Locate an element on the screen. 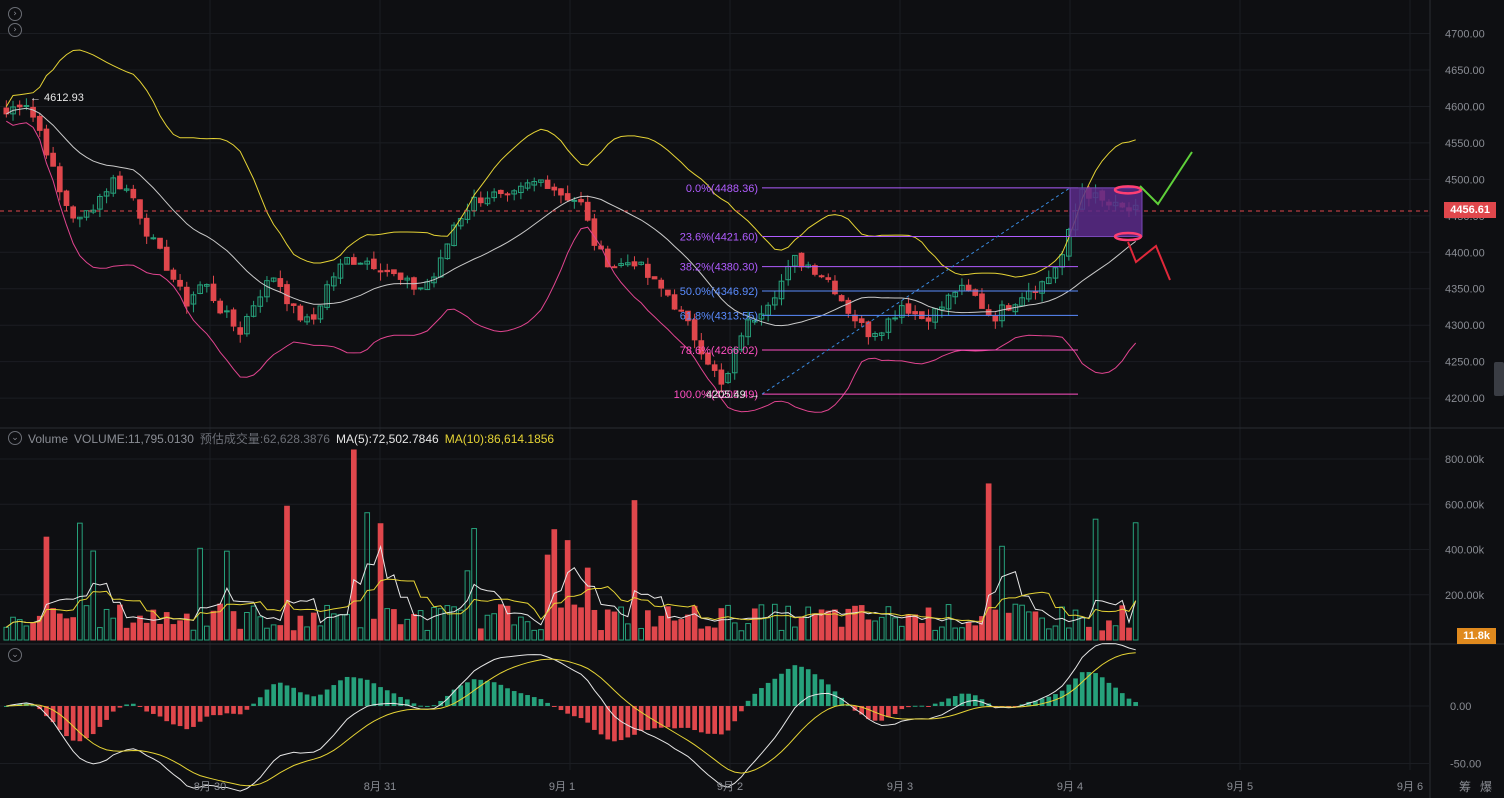 The width and height of the screenshot is (1504, 798). macd-collapse-icon: ⌄ is located at coordinates (15, 655).